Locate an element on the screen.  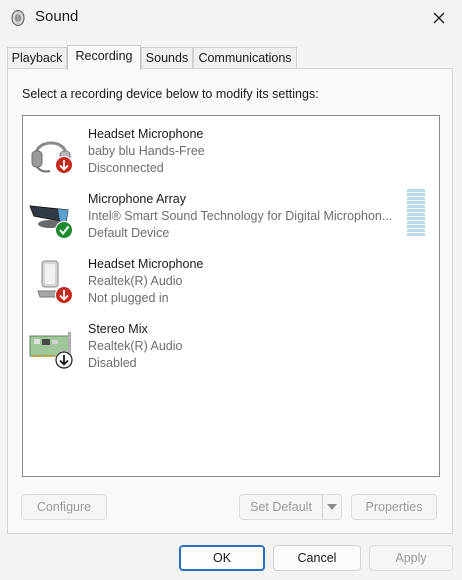
chevron-down-icon is located at coordinates (332, 507).